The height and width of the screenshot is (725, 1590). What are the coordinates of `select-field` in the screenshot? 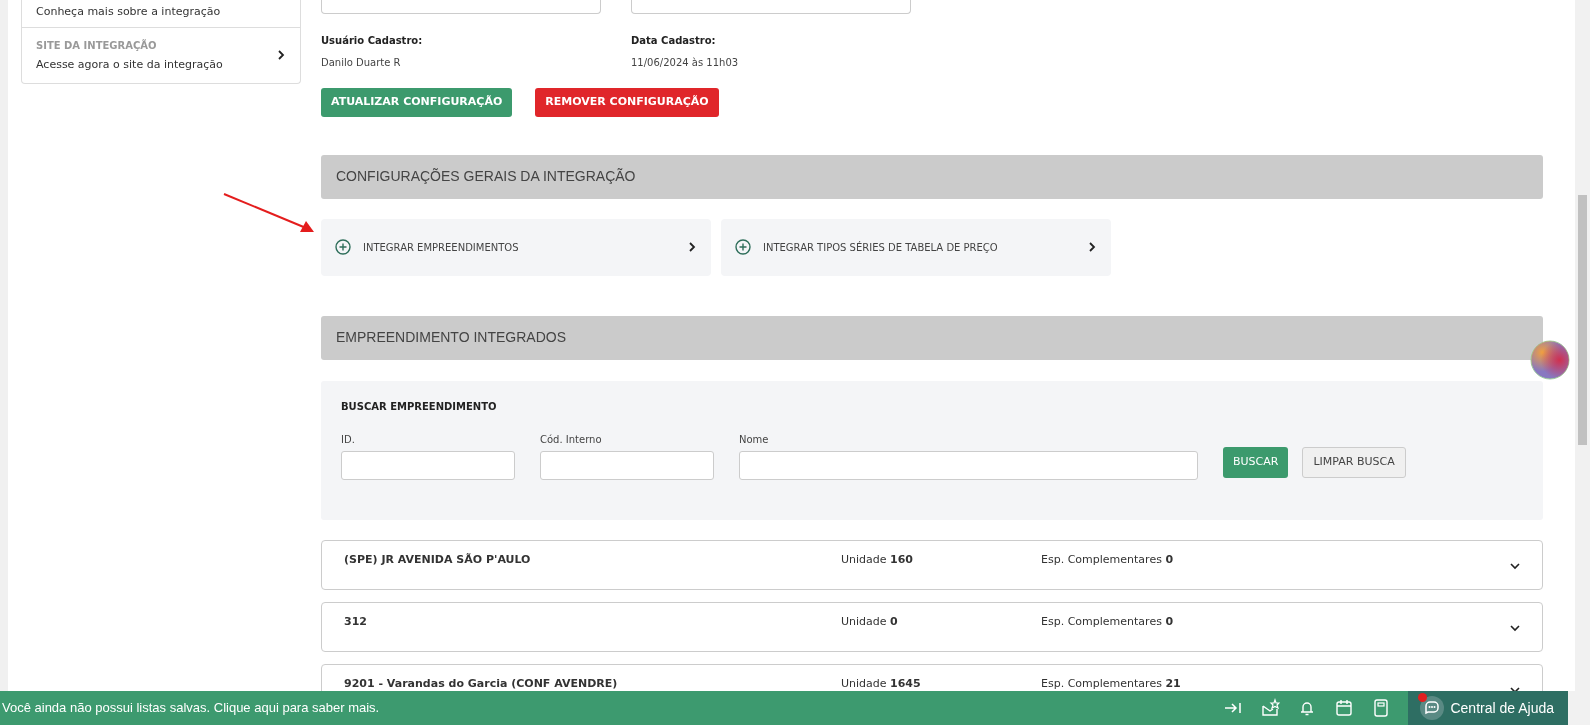 It's located at (461, 7).